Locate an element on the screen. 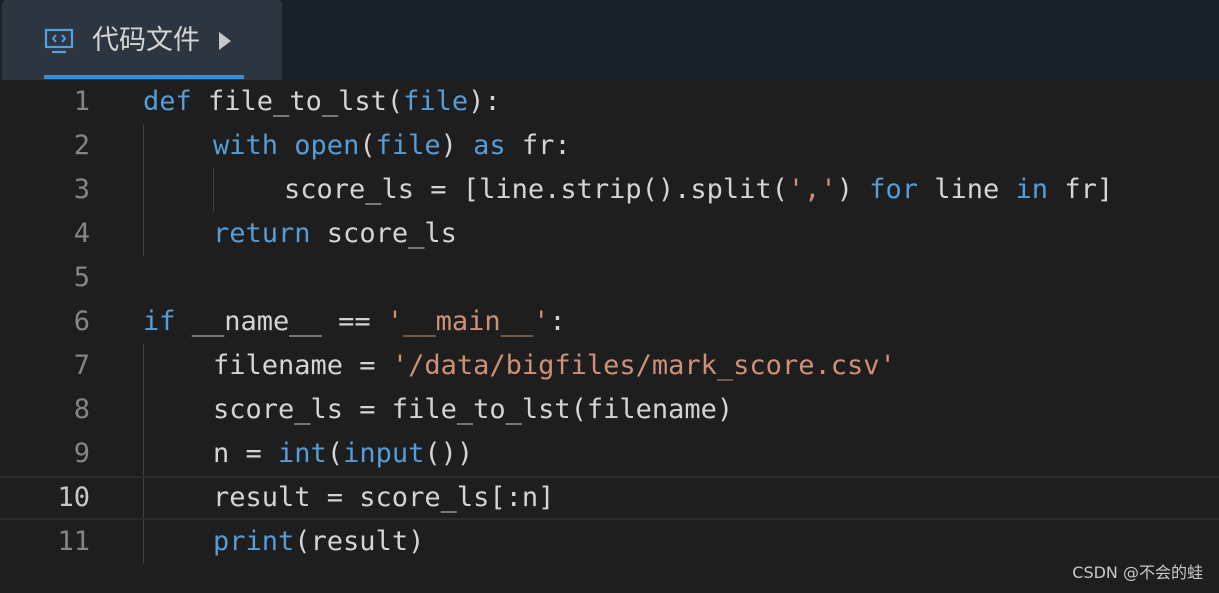  line-number: 10 is located at coordinates (73, 497).